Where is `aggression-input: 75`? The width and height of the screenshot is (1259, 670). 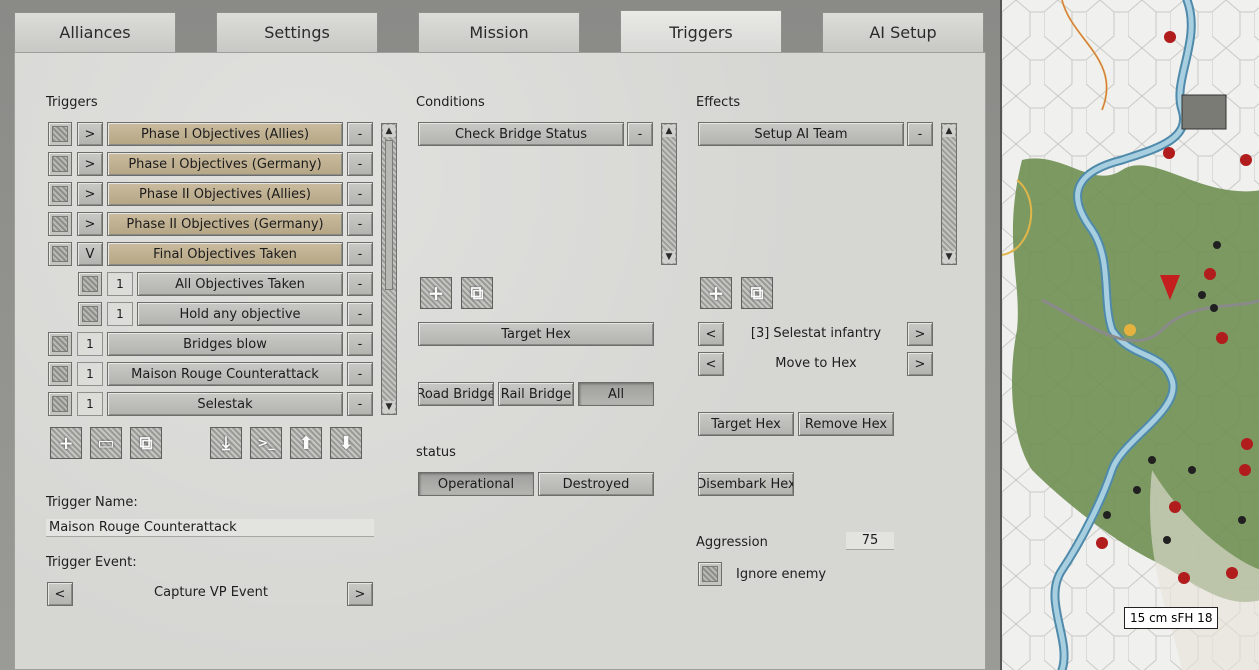
aggression-input: 75 is located at coordinates (870, 541).